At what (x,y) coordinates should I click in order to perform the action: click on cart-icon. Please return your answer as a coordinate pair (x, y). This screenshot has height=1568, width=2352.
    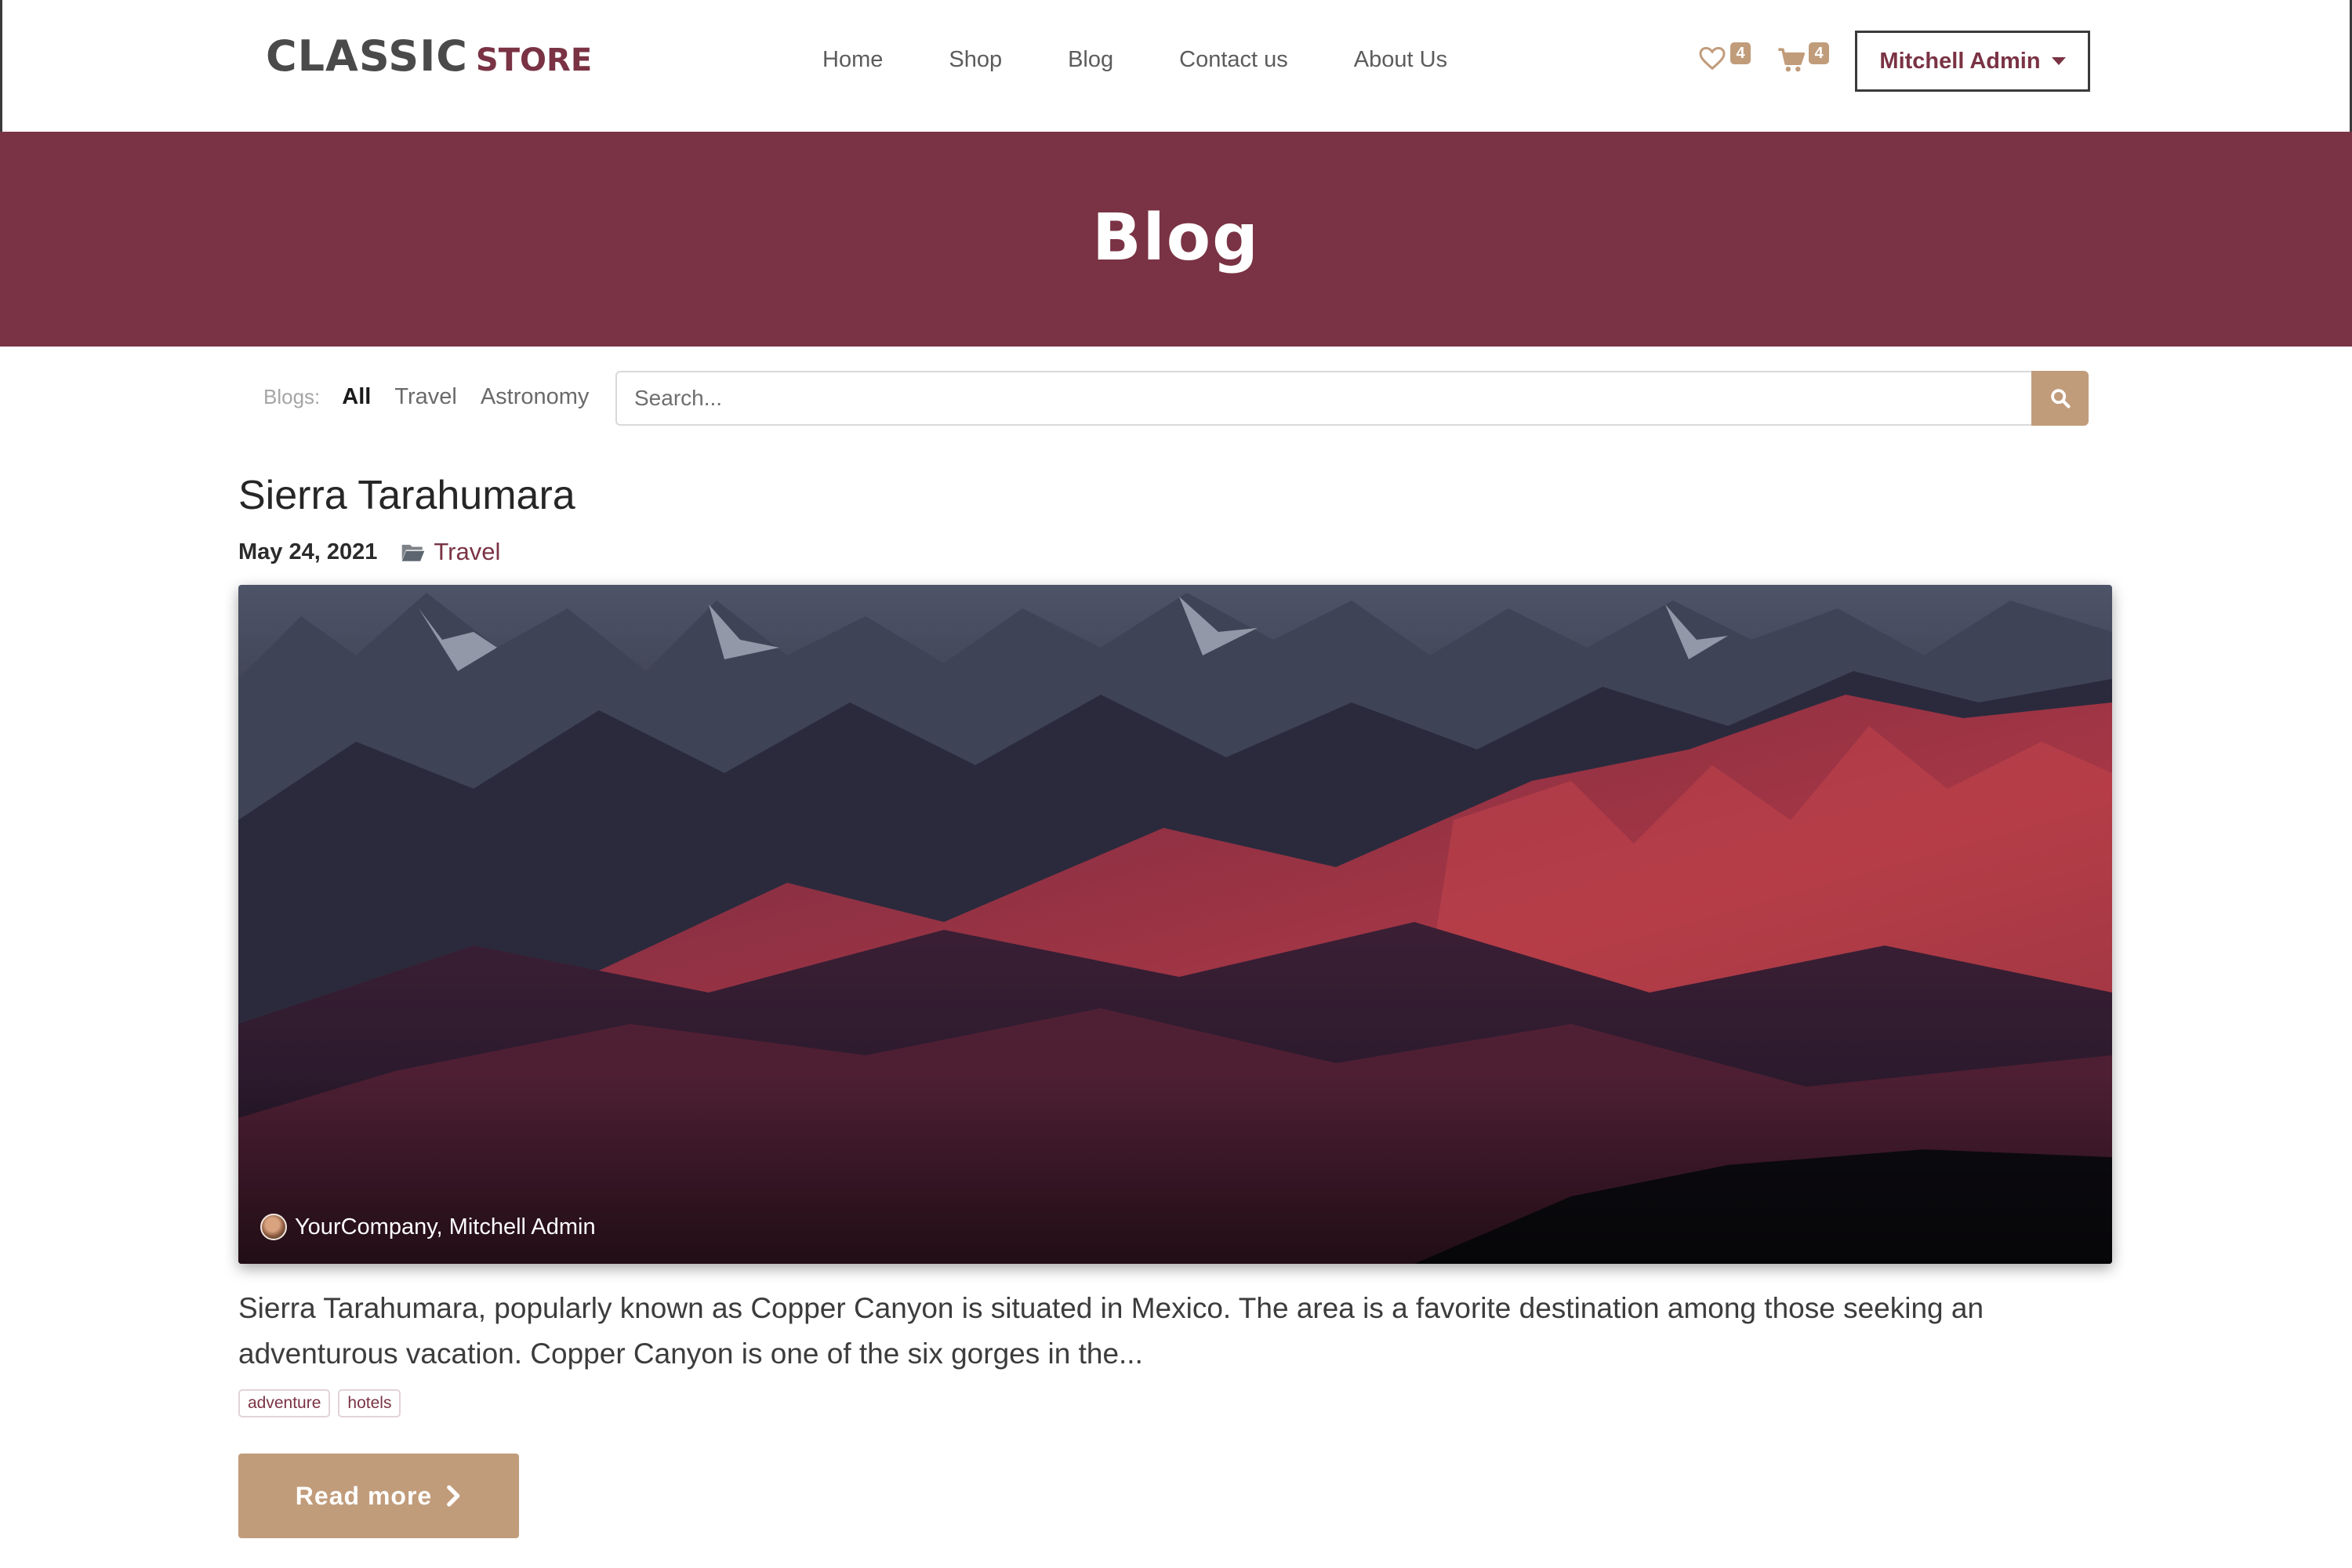
    Looking at the image, I should click on (1792, 60).